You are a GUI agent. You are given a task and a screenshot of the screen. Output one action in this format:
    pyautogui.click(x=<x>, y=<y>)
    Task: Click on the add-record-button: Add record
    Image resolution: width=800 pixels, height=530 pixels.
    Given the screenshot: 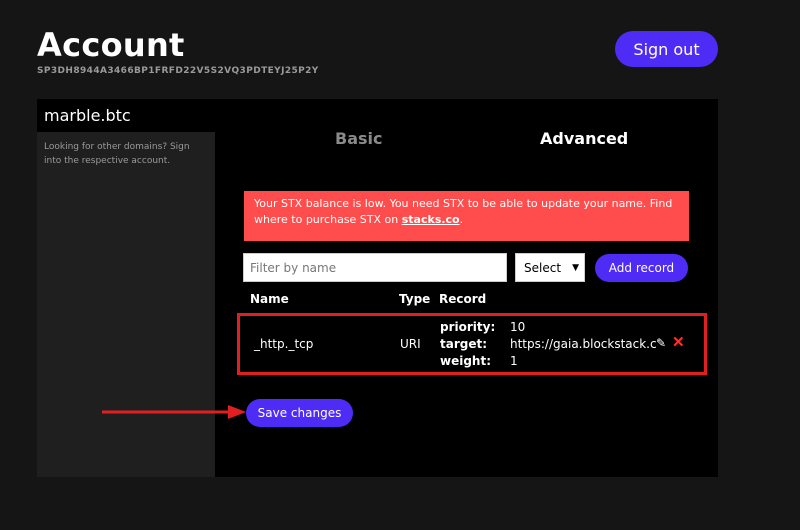 What is the action you would take?
    pyautogui.click(x=641, y=268)
    